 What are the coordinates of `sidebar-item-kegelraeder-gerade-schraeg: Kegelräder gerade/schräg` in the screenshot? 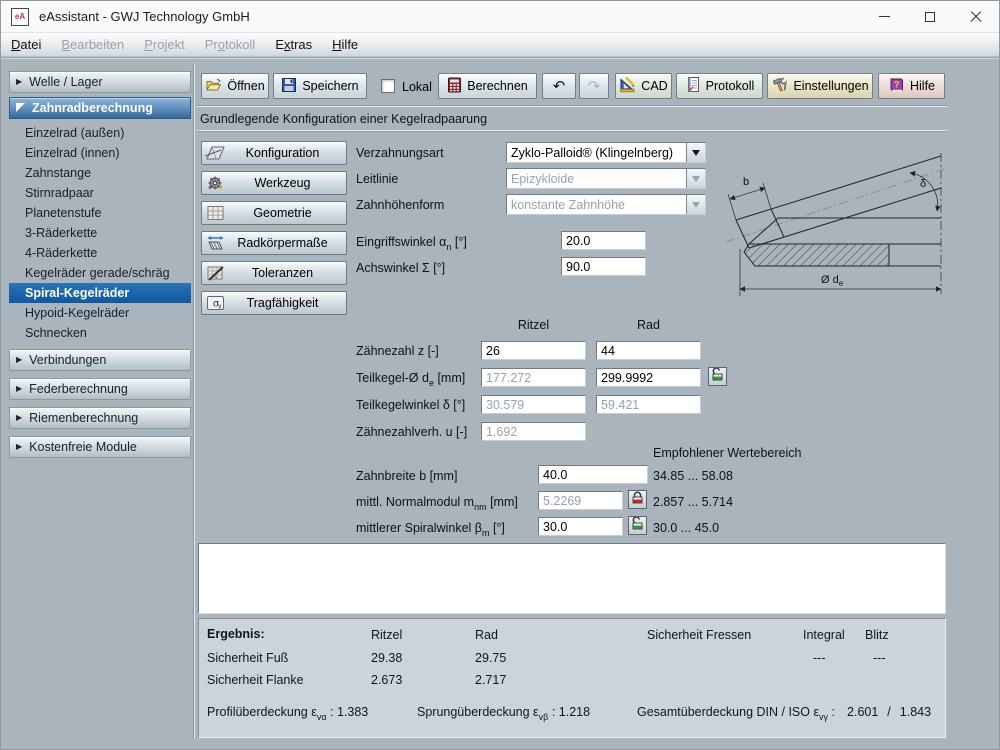 It's located at (100, 273).